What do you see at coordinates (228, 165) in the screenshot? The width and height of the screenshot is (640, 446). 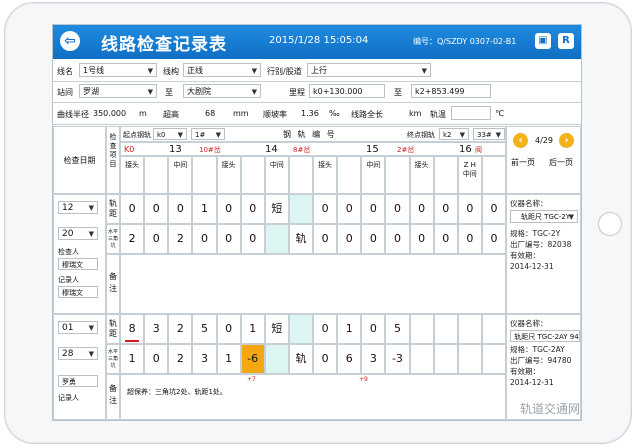 I see `sub-header-joint: 接头` at bounding box center [228, 165].